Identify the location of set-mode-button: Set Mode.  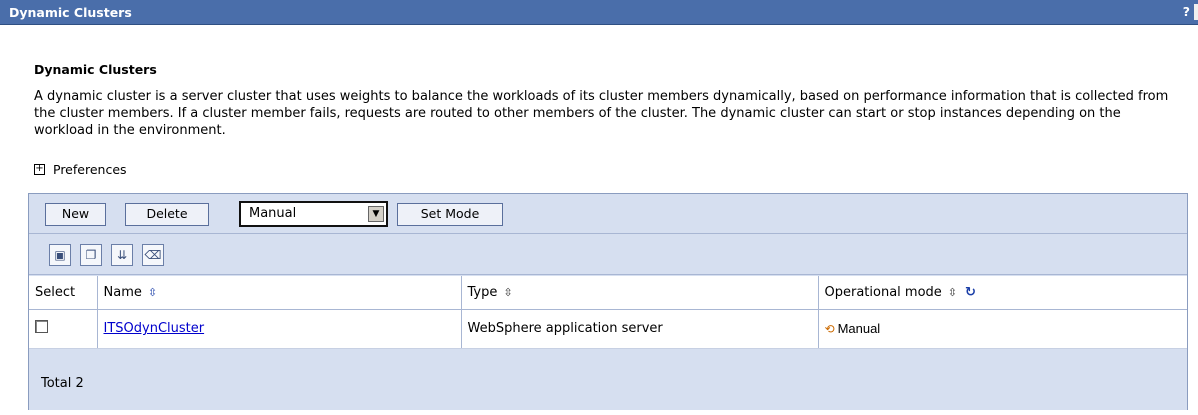
(450, 214).